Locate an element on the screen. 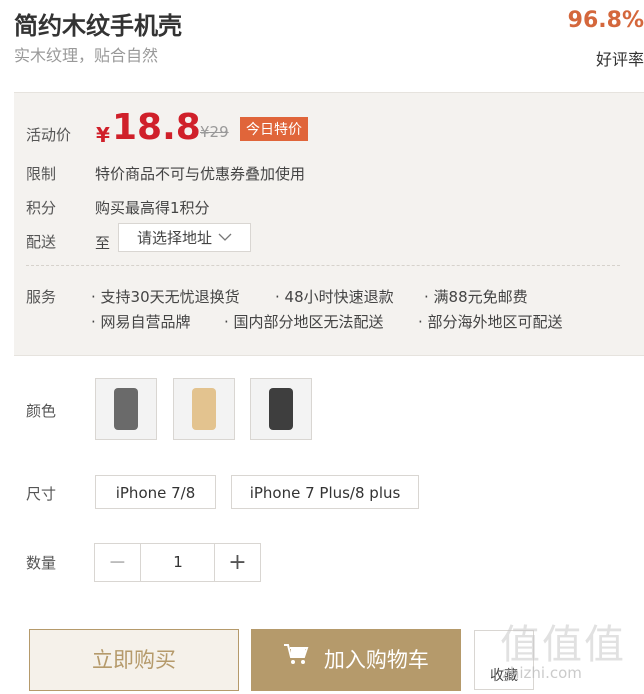  quantity-stepper: − 1 + is located at coordinates (177, 562).